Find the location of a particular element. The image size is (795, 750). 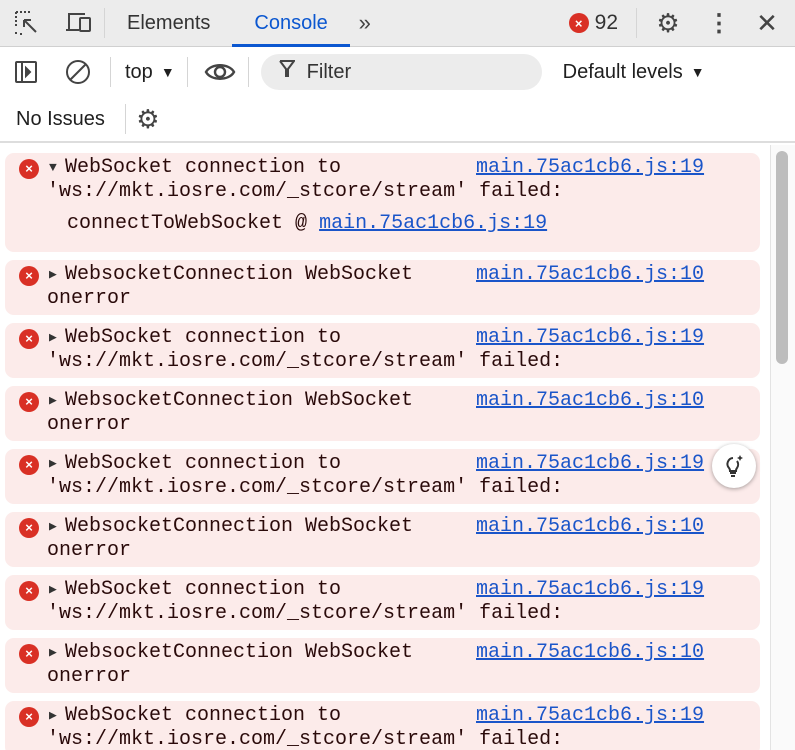

collapse-triangle-icon: ▼ is located at coordinates (57, 168).